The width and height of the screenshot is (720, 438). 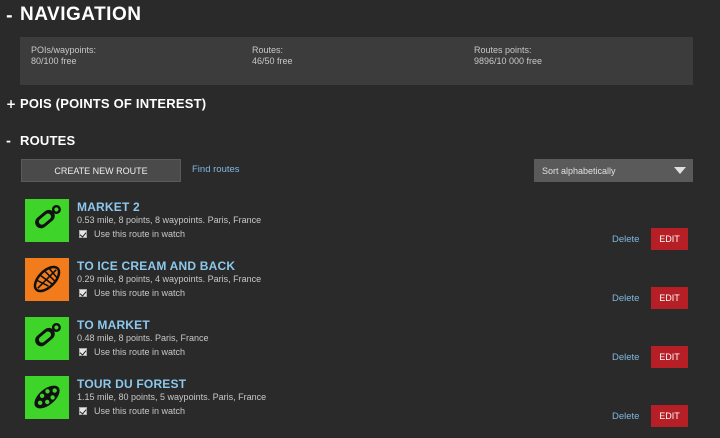 I want to click on navigation-title: NAVIGATION, so click(x=81, y=14).